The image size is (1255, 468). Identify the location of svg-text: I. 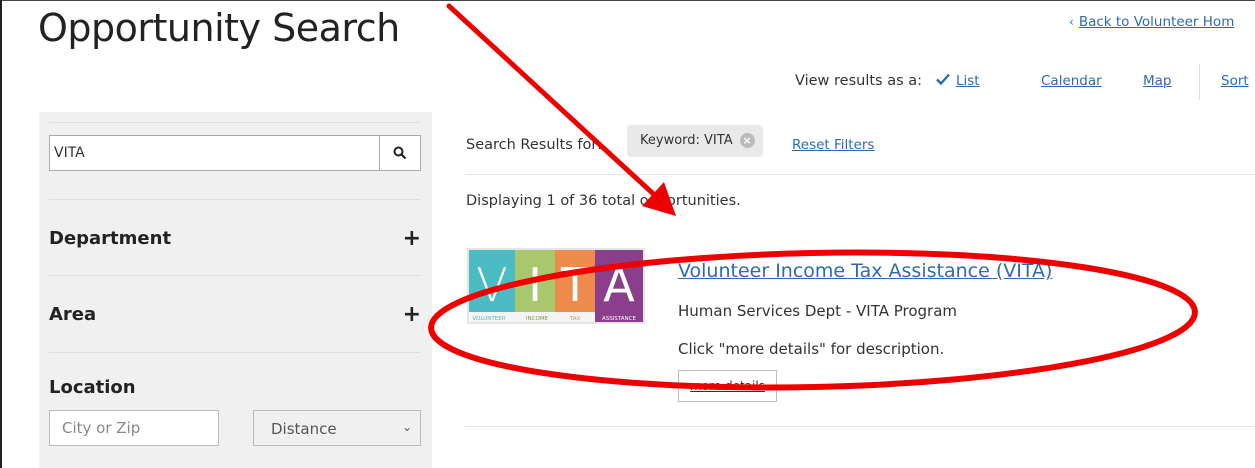
(535, 285).